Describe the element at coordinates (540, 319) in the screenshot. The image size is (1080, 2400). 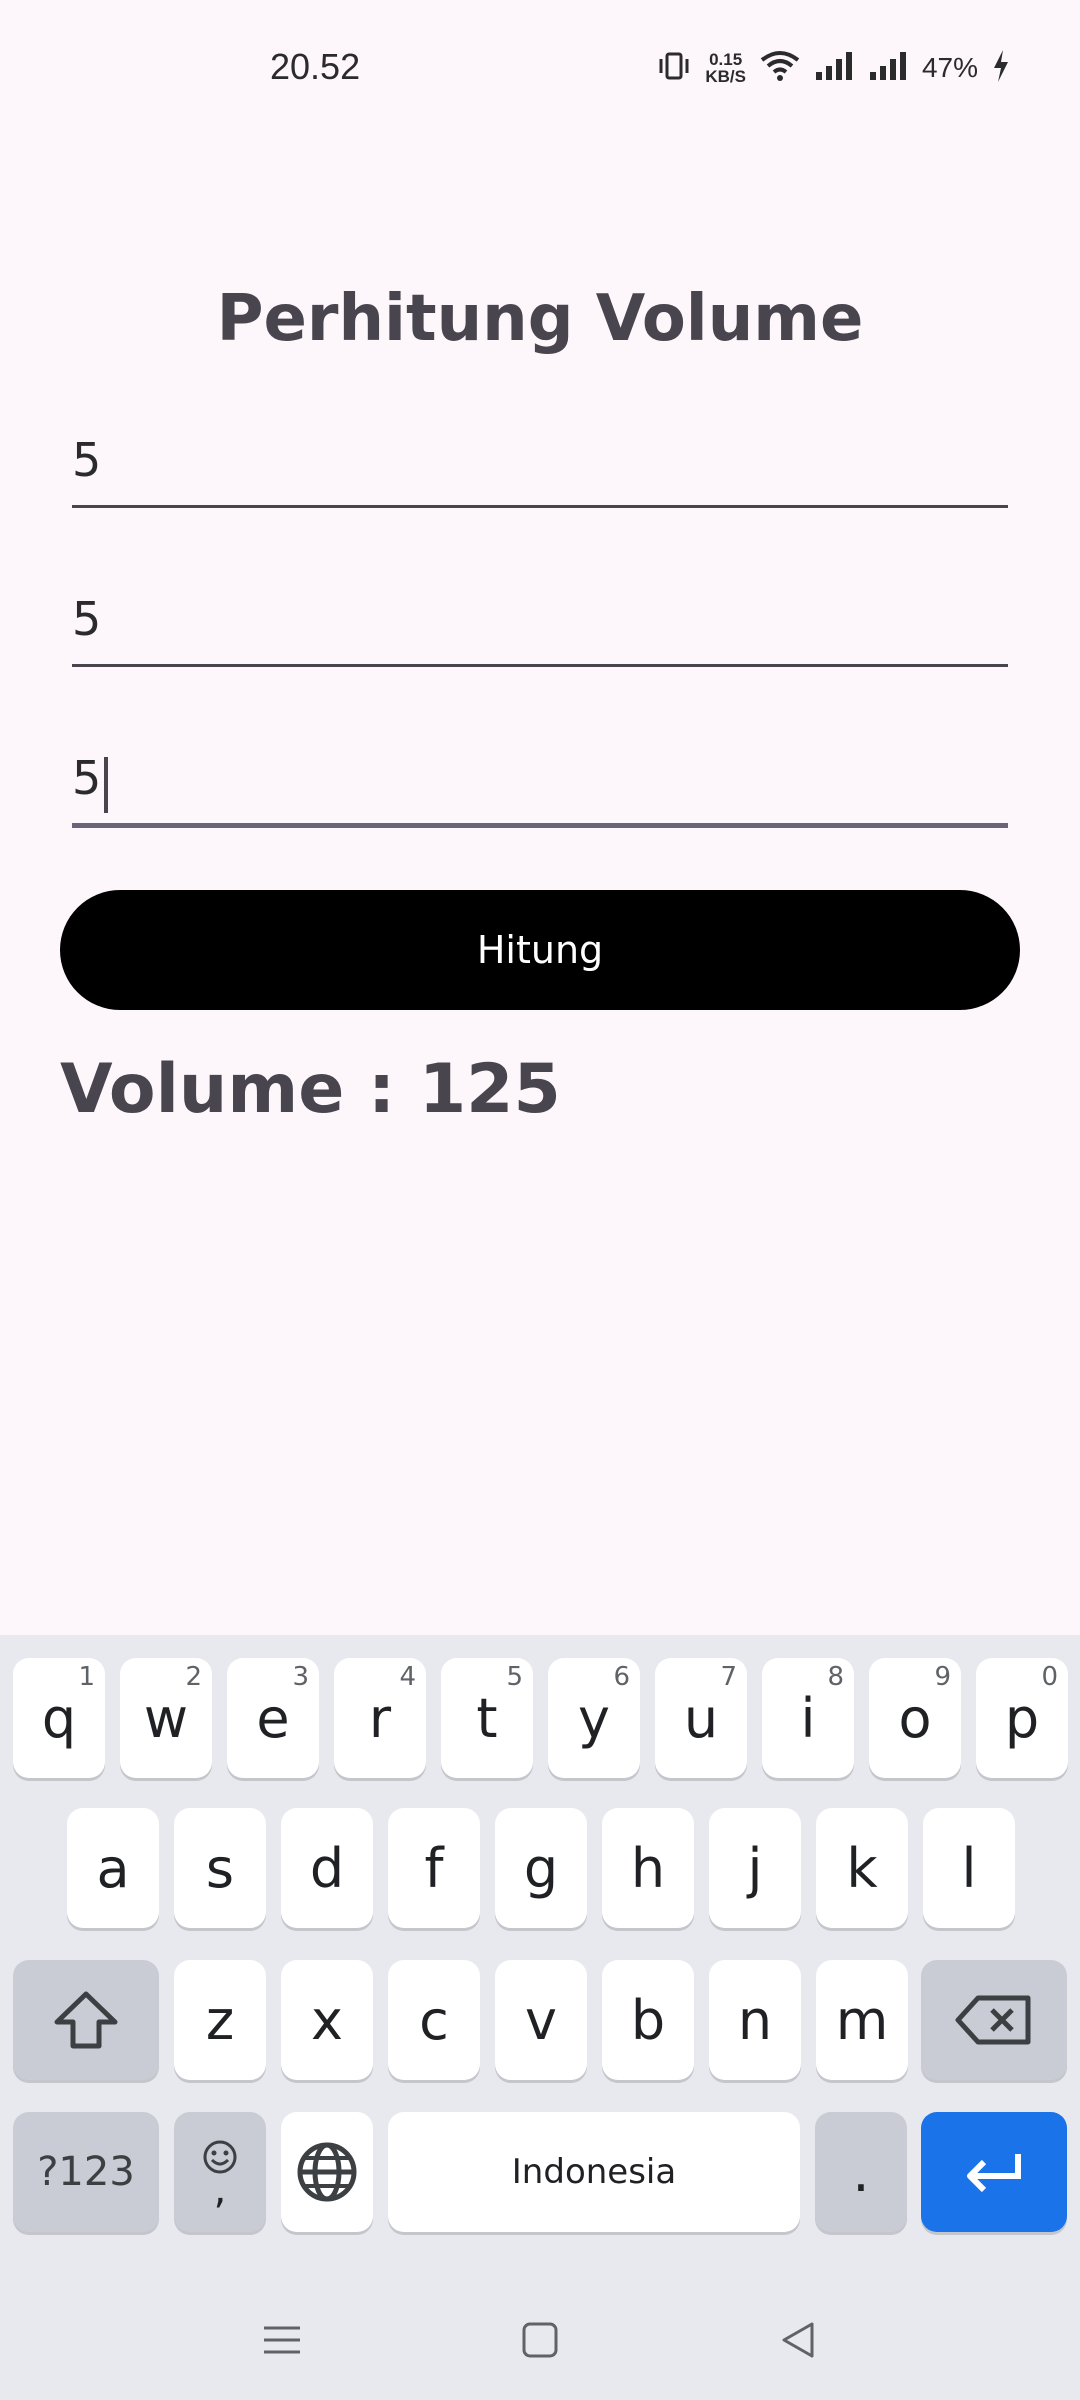
I see `page-title: Perhitung Volume` at that location.